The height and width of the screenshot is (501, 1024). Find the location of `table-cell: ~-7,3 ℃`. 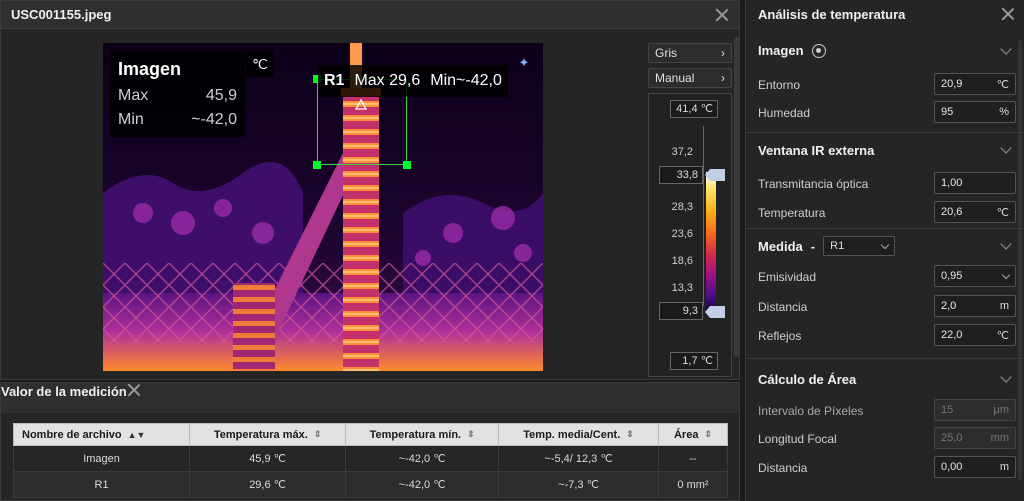

table-cell: ~-7,3 ℃ is located at coordinates (578, 484).